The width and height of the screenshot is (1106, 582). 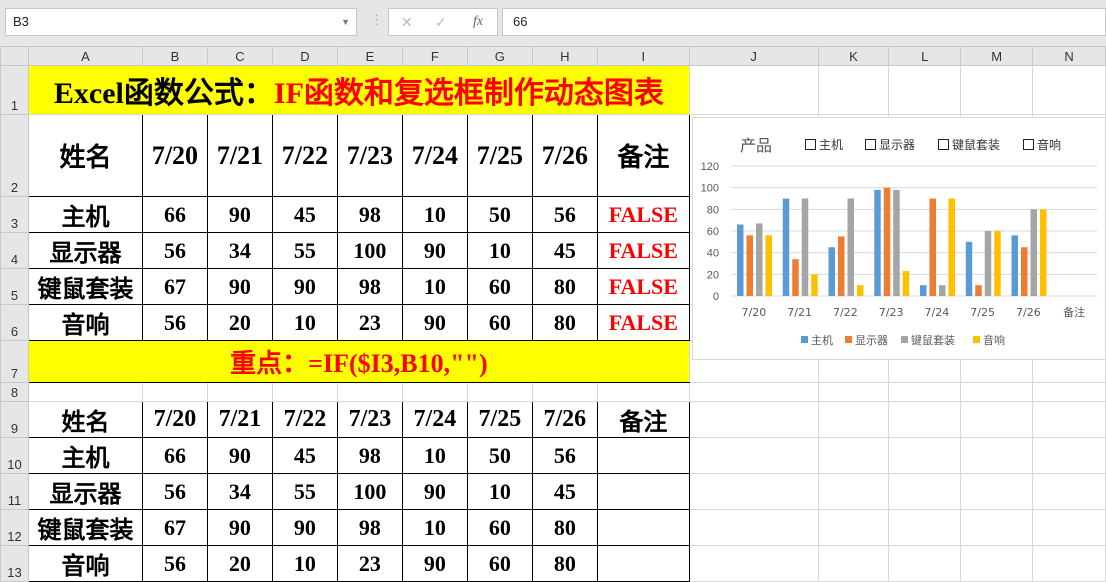 I want to click on enter-icon: ✓, so click(x=441, y=22).